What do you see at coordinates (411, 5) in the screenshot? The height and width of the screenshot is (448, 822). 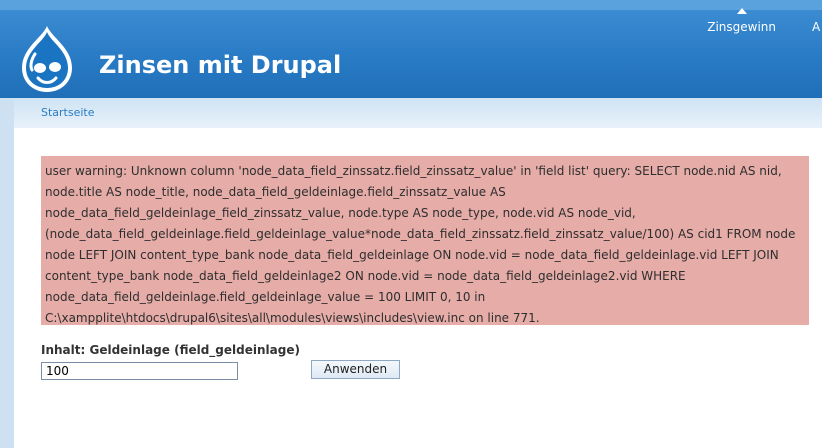 I see `header-top-strip` at bounding box center [411, 5].